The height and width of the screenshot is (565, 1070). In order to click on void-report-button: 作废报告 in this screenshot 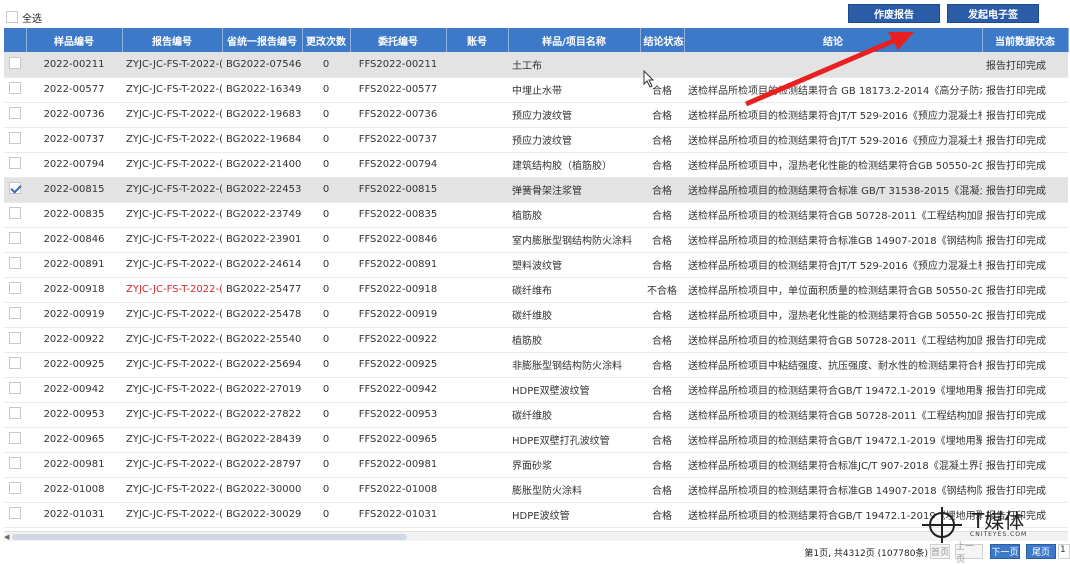, I will do `click(894, 13)`.